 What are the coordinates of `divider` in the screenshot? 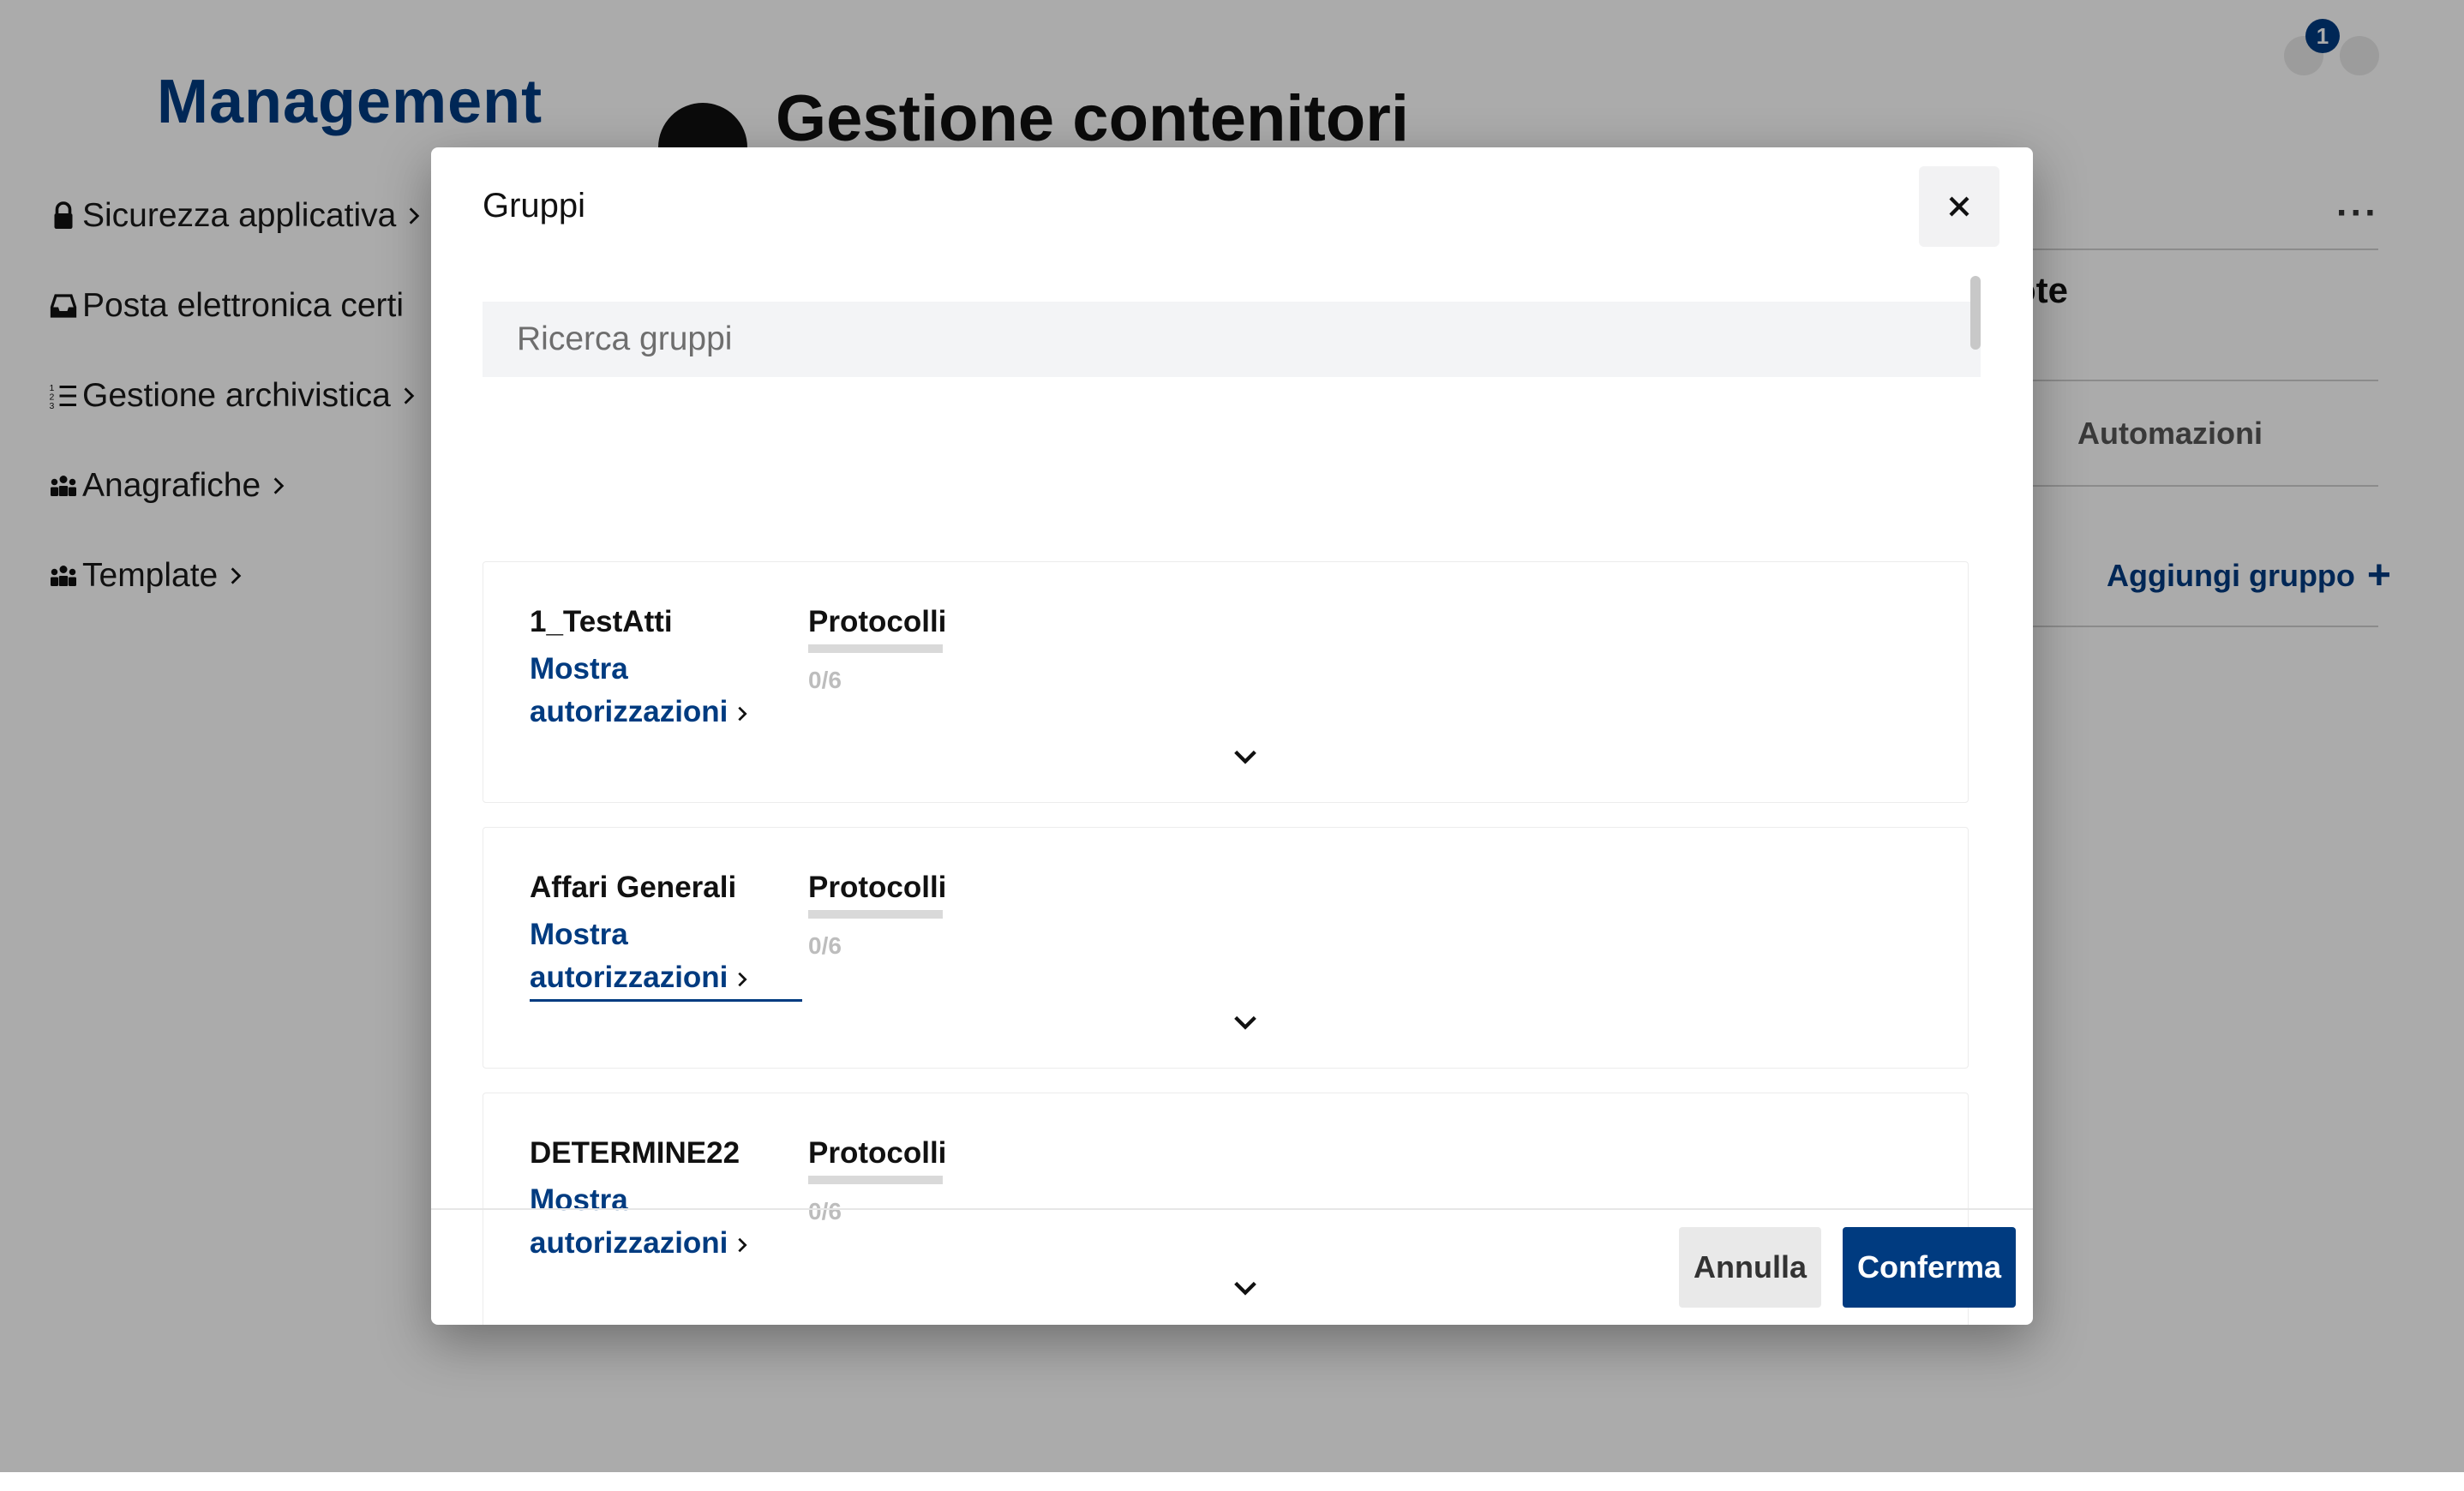 It's located at (1232, 1209).